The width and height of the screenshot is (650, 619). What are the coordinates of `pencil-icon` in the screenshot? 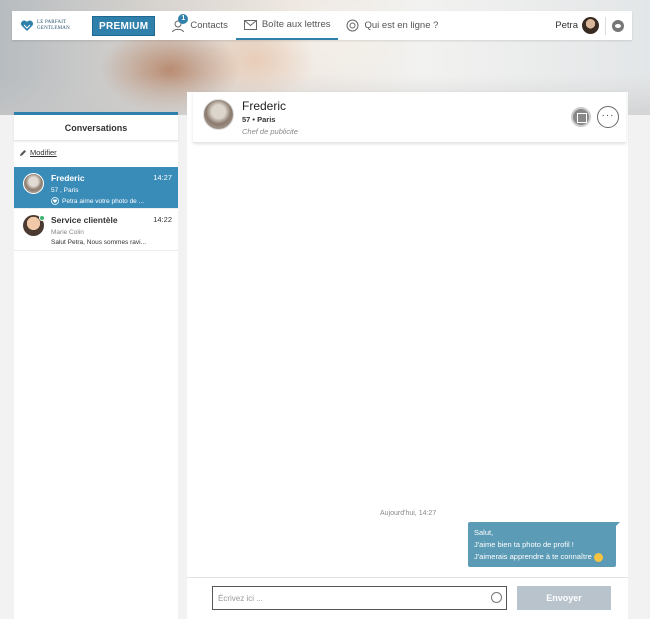 It's located at (23, 152).